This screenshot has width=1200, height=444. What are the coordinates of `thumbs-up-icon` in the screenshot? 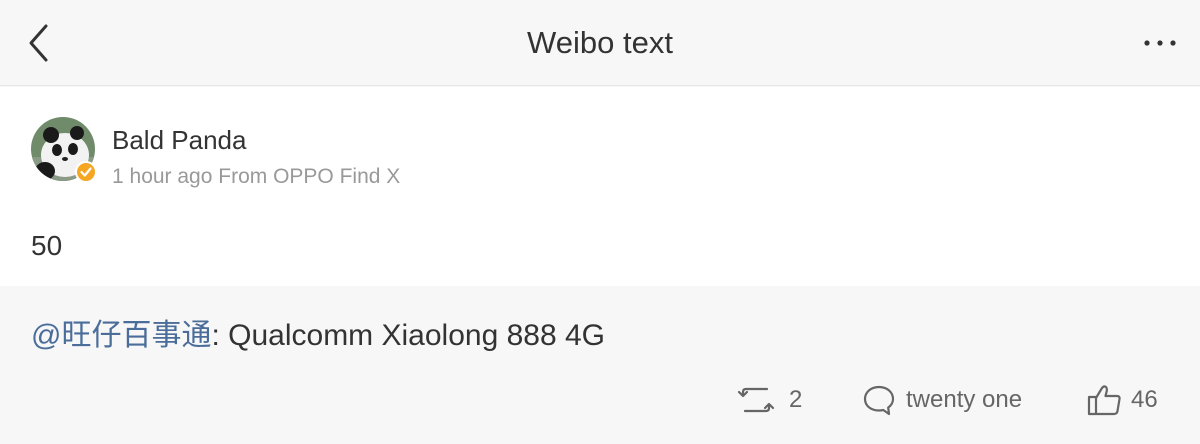 It's located at (1104, 400).